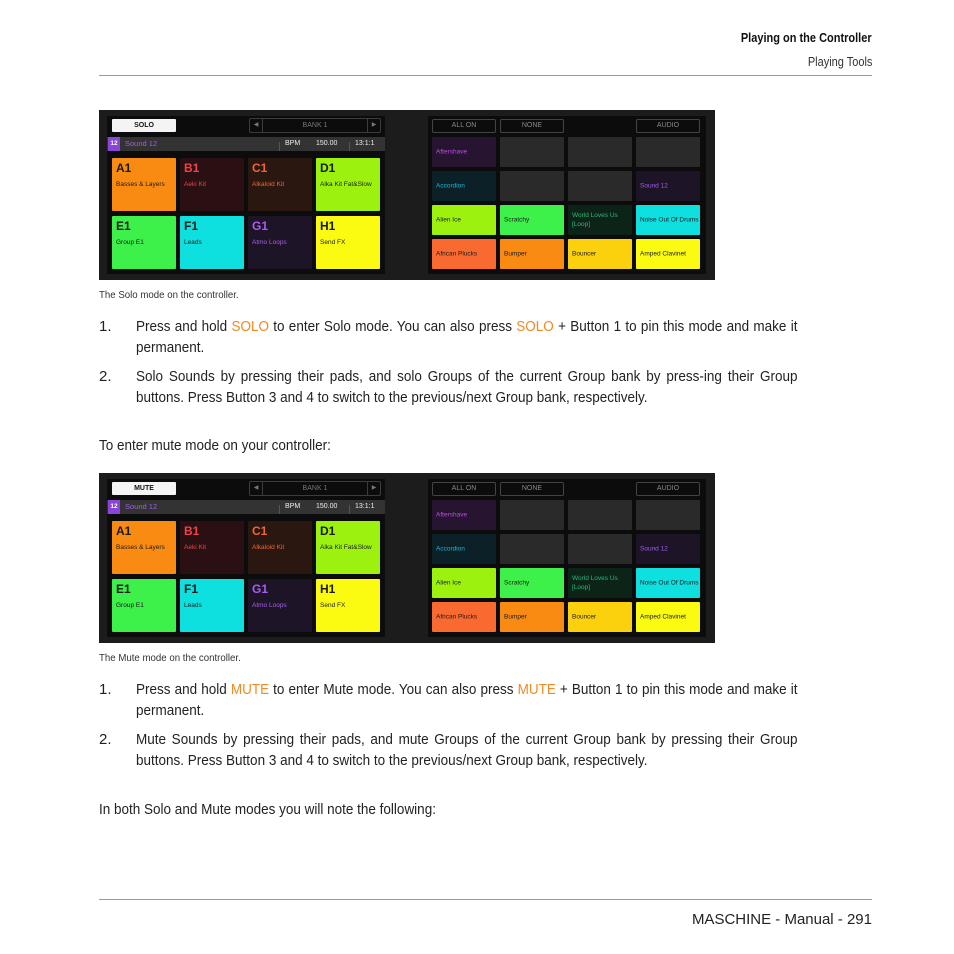  I want to click on group-id: G1, so click(260, 589).